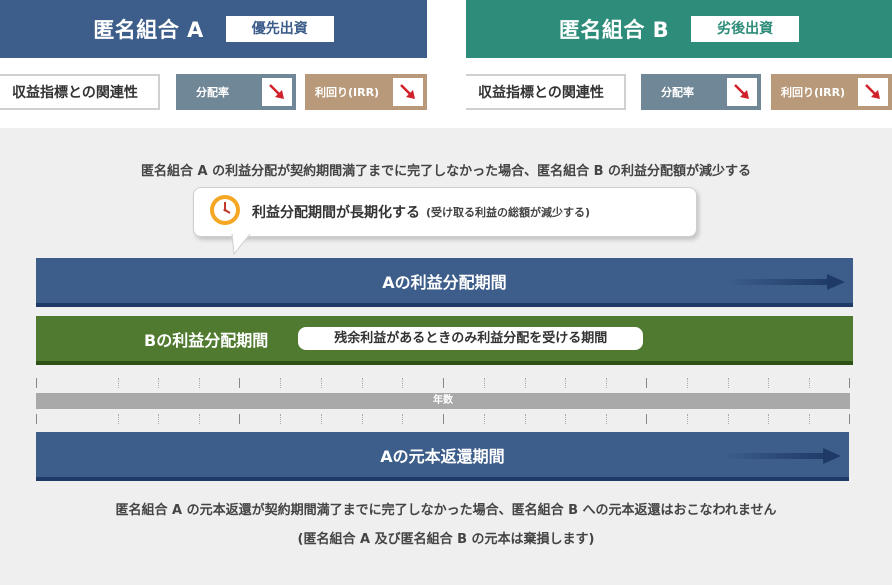 This screenshot has width=892, height=585. I want to click on bar-b-label: Bの利益分配期間, so click(206, 340).